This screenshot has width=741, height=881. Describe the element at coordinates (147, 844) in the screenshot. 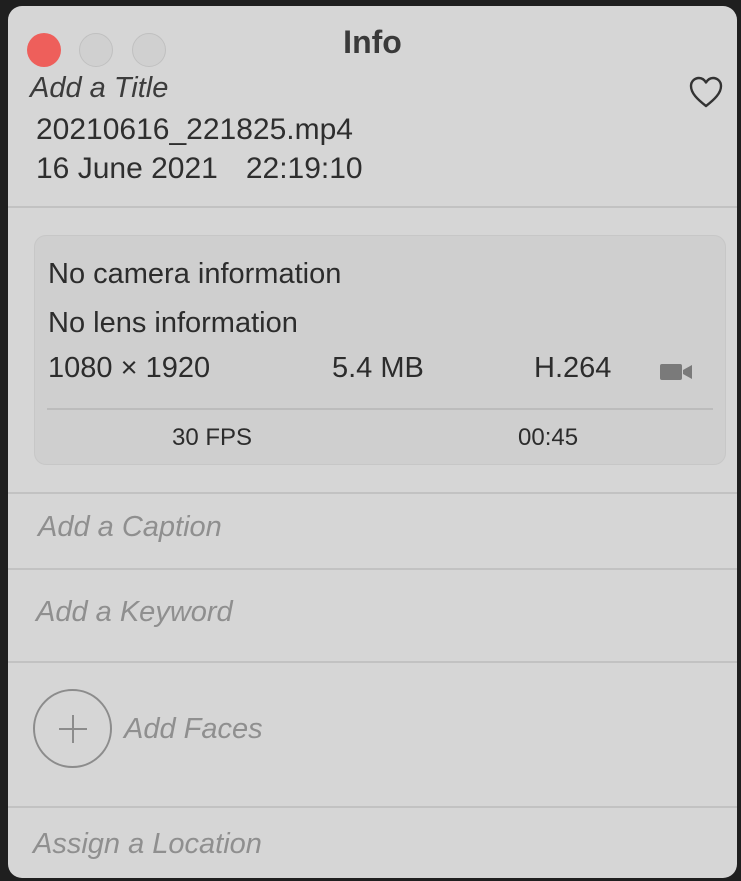

I see `location-field: Assign a Location` at that location.